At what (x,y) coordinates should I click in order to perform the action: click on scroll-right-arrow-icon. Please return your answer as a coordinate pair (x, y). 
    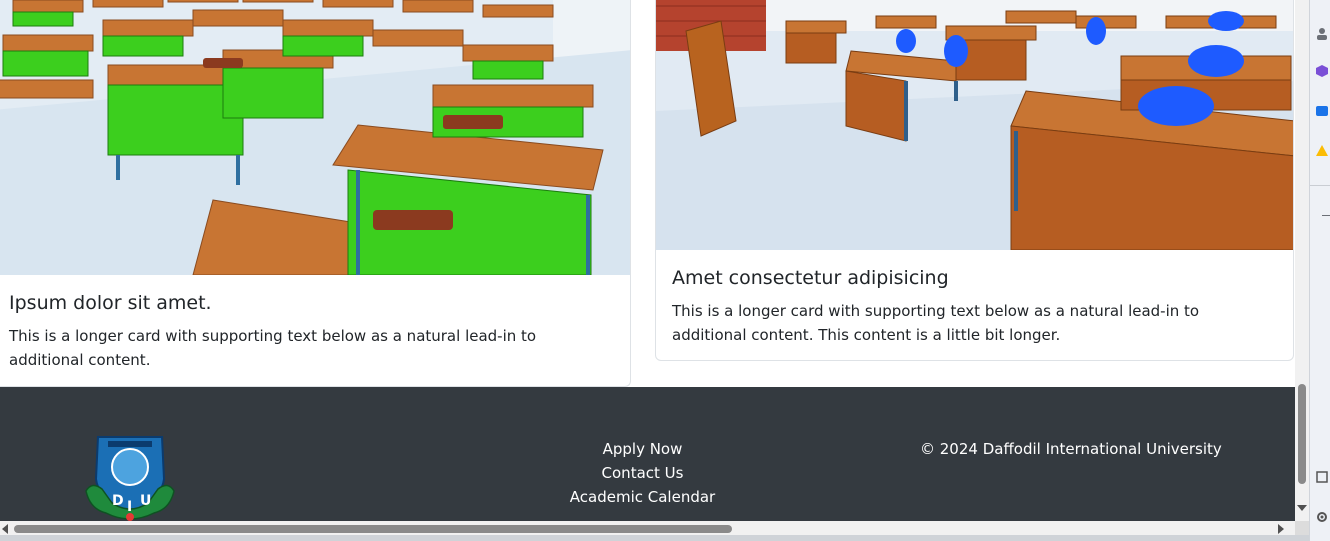
    Looking at the image, I should click on (1281, 529).